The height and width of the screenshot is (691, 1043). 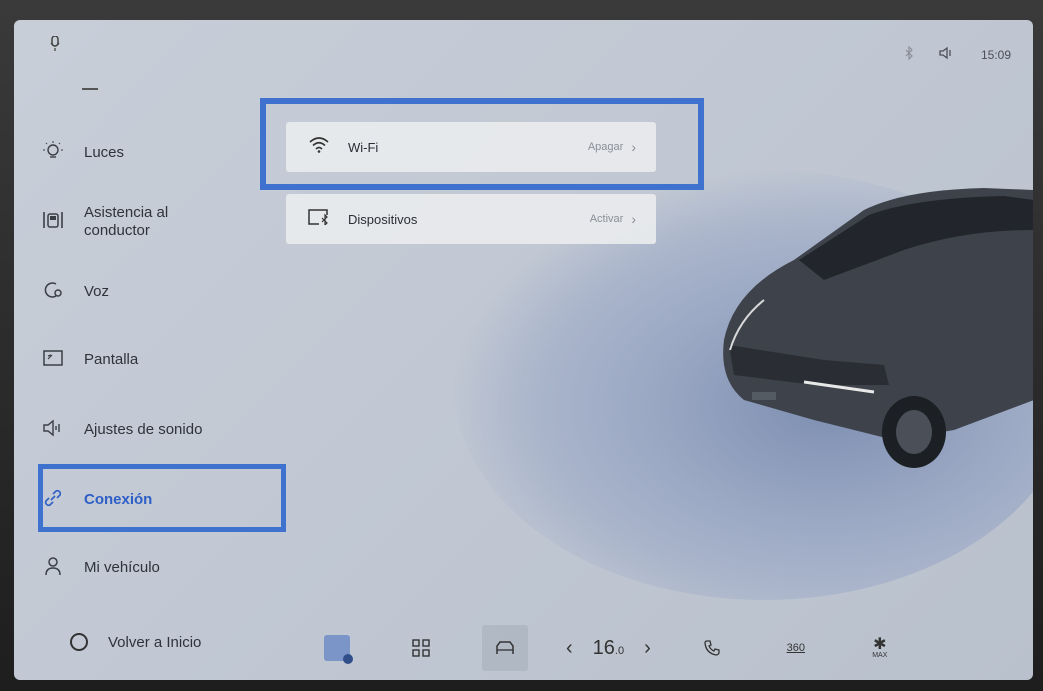 I want to click on music-app-button, so click(x=337, y=648).